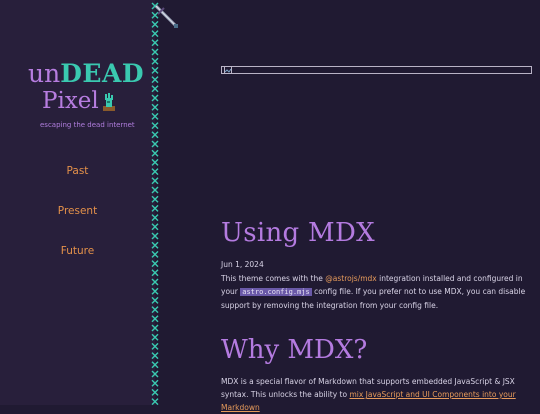 The width and height of the screenshot is (540, 414). Describe the element at coordinates (298, 233) in the screenshot. I see `post-title: Using MDX` at that location.